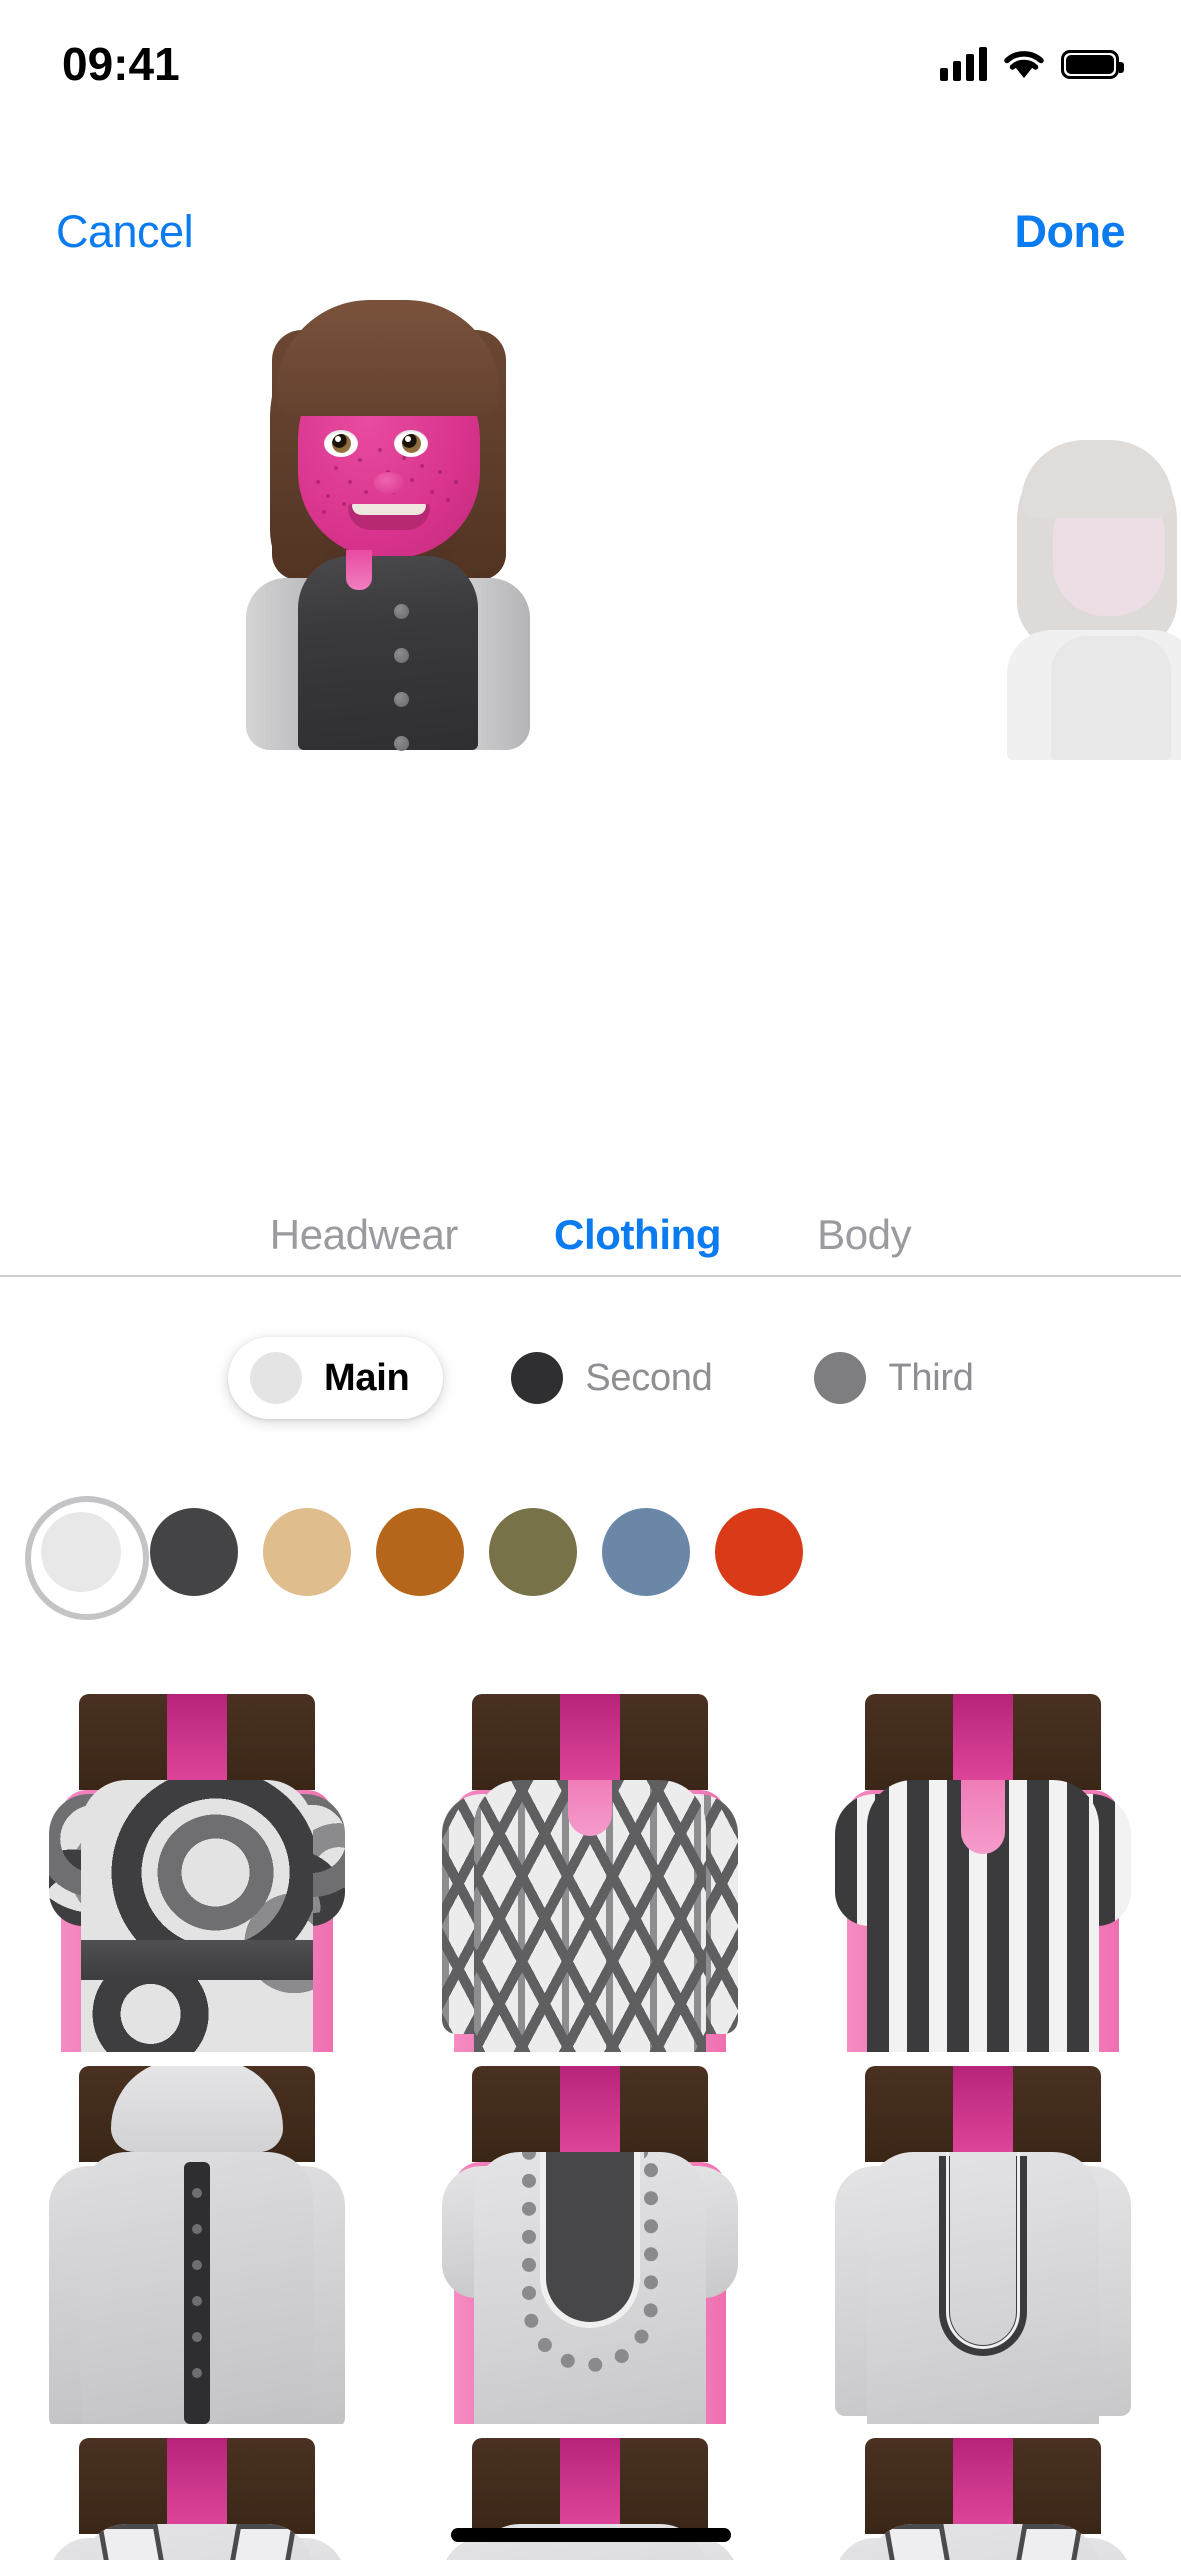  What do you see at coordinates (840, 1378) in the screenshot?
I see `layer-swatch-third` at bounding box center [840, 1378].